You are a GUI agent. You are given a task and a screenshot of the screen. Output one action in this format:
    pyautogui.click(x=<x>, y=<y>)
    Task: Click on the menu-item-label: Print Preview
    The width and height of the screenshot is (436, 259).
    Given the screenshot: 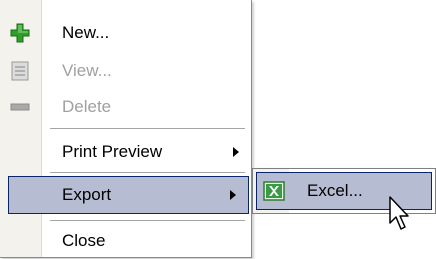 What is the action you would take?
    pyautogui.click(x=112, y=151)
    